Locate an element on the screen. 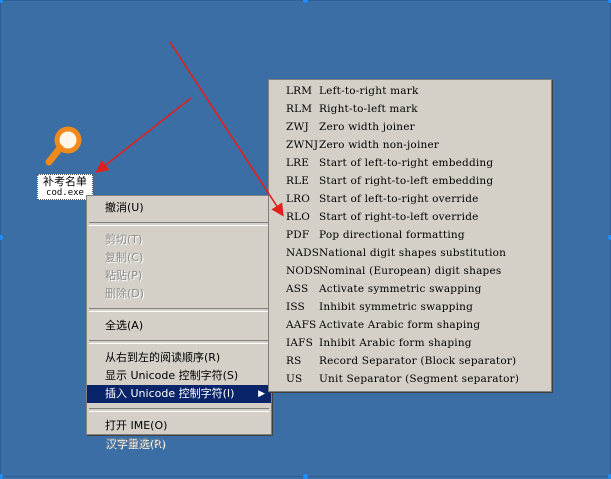 The height and width of the screenshot is (479, 611). control-description: Start of left-to-right override is located at coordinates (399, 199).